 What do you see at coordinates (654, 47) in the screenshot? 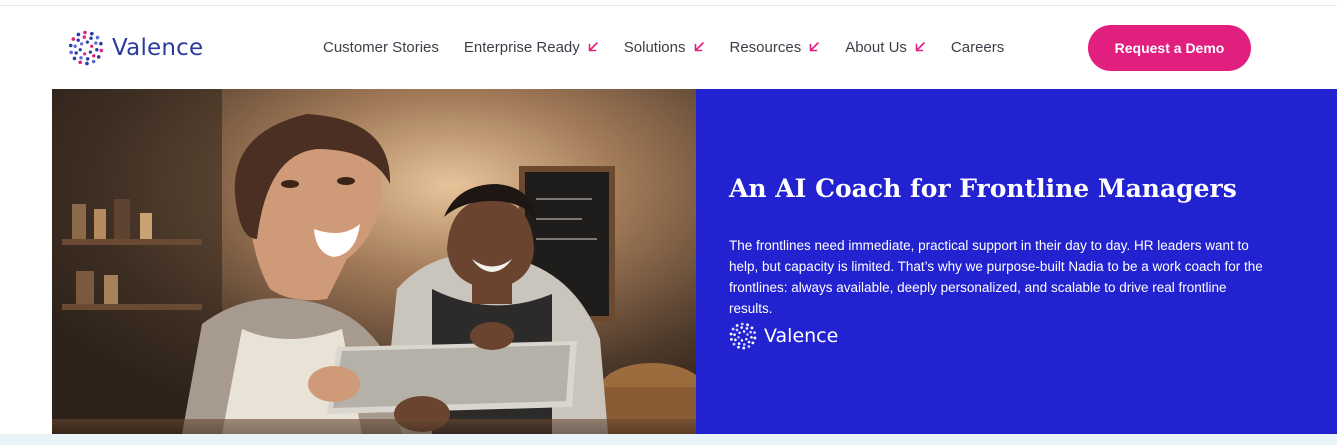
I see `nav-label: Solutions` at bounding box center [654, 47].